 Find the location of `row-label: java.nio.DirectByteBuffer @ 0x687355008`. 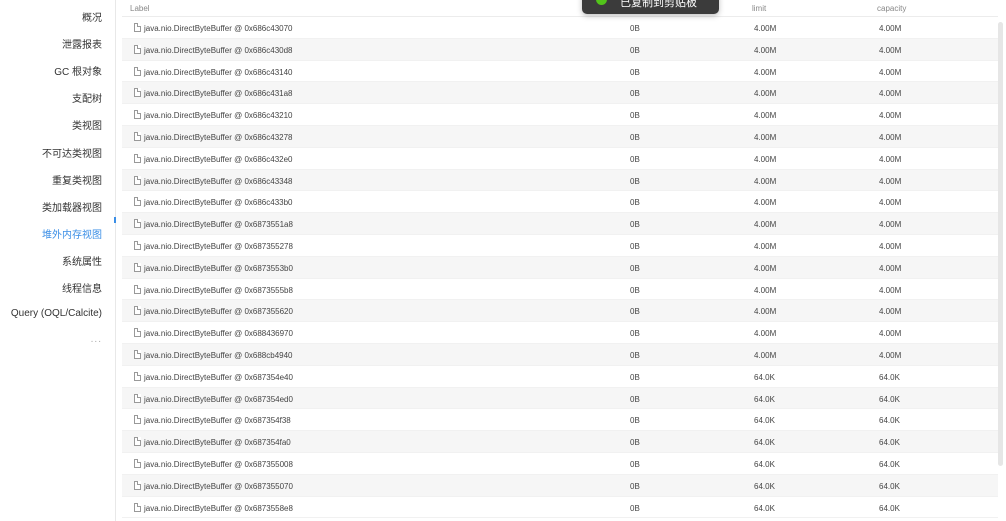

row-label: java.nio.DirectByteBuffer @ 0x687355008 is located at coordinates (218, 464).